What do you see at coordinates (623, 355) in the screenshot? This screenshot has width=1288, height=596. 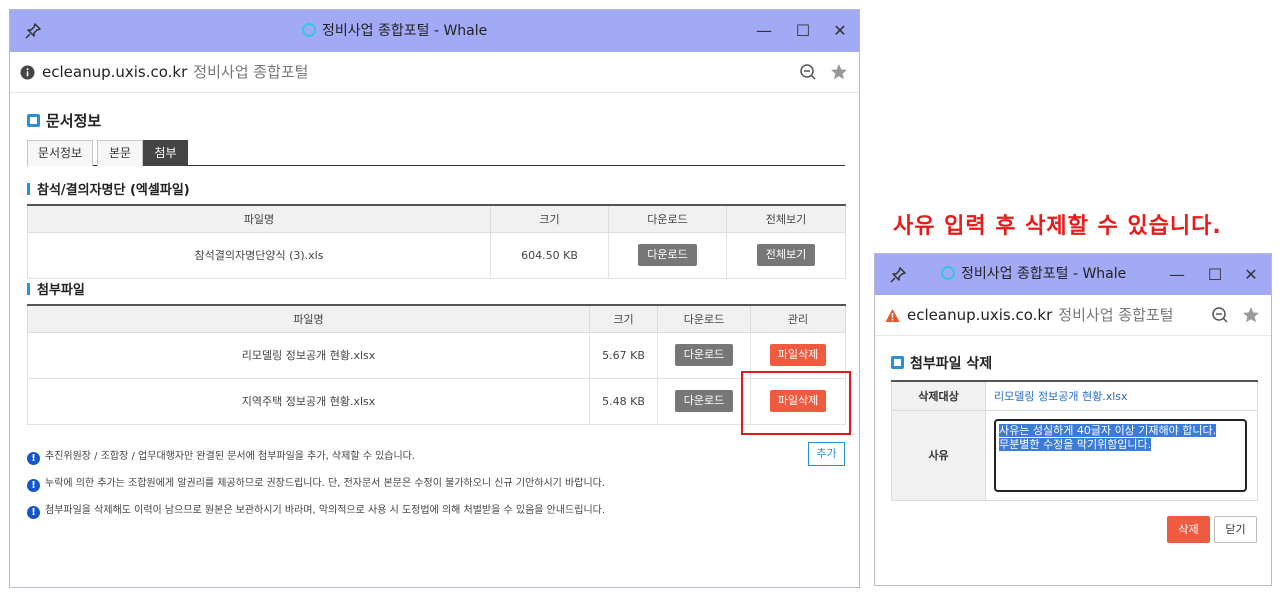 I see `file-size: 5.67 KB` at bounding box center [623, 355].